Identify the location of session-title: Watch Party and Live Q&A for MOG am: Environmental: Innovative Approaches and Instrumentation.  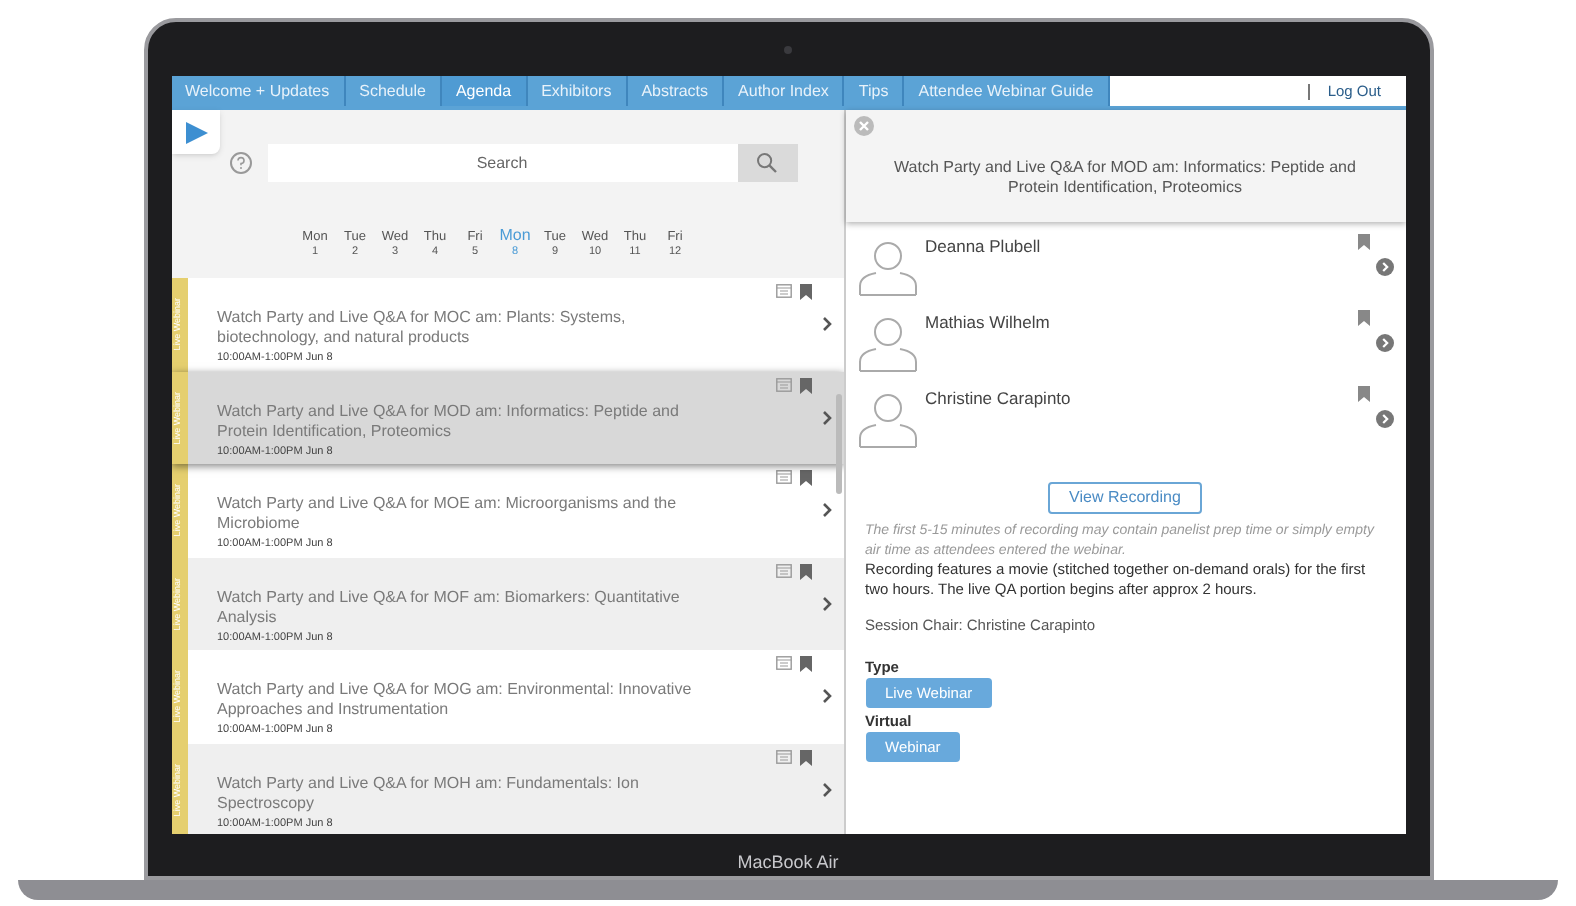
(455, 700).